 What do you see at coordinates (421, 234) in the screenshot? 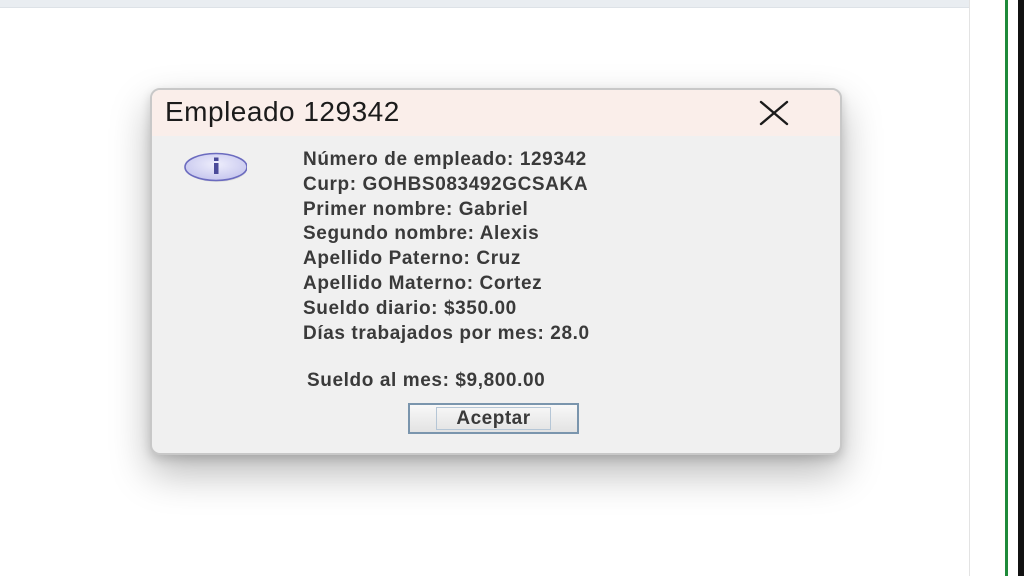
I see `second-name-line: Segundo nombre: Alexis` at bounding box center [421, 234].